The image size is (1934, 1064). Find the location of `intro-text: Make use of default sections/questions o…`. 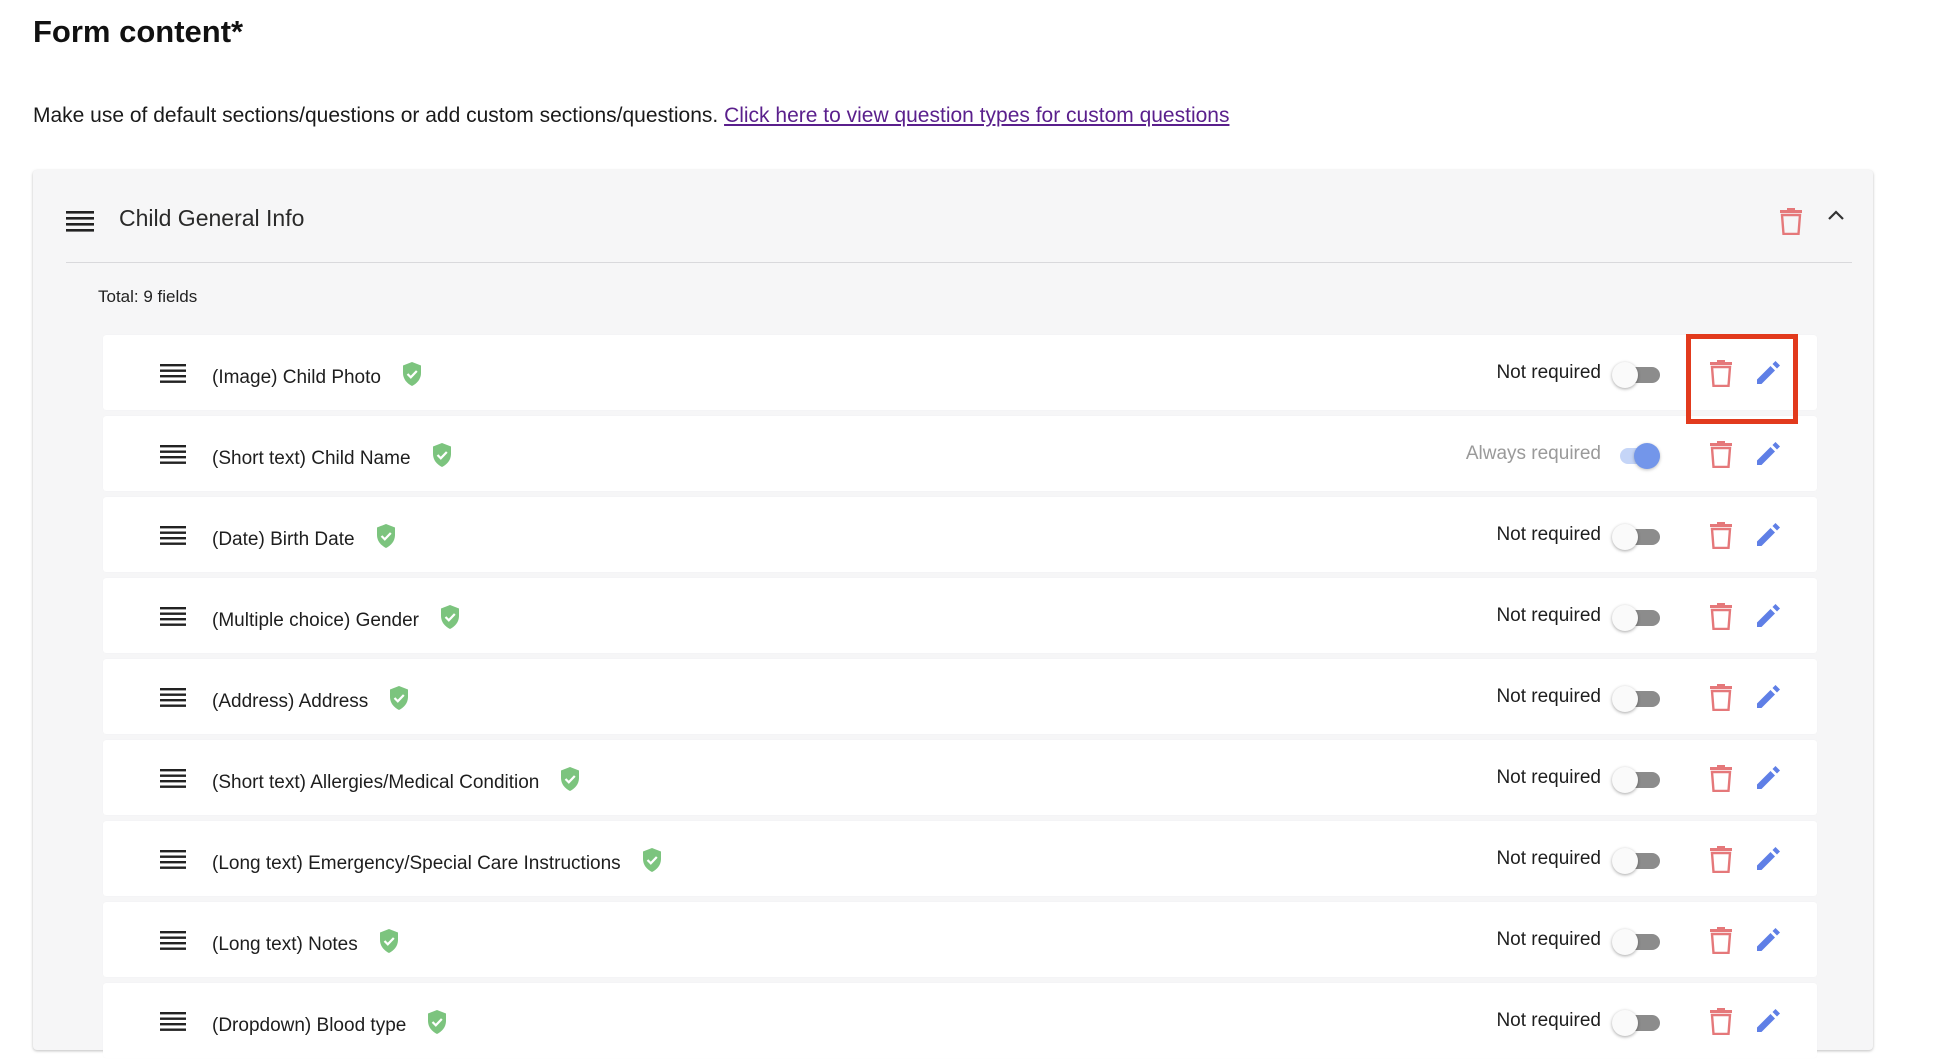

intro-text: Make use of default sections/questions o… is located at coordinates (631, 116).